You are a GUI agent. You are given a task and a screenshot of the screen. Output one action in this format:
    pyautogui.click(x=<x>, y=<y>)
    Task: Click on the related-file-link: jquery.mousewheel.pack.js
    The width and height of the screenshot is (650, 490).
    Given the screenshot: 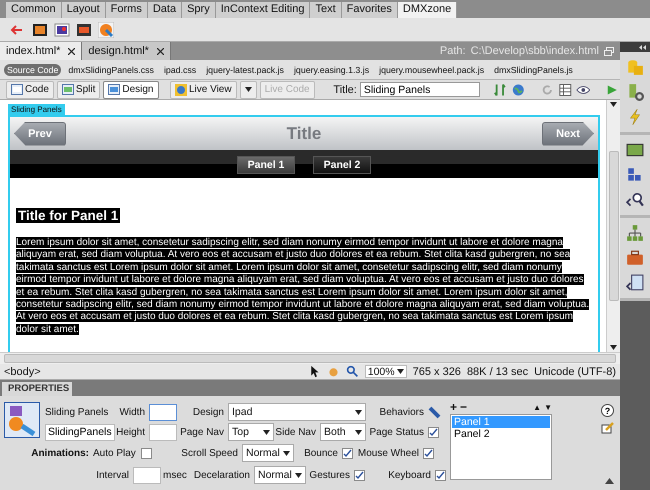 What is the action you would take?
    pyautogui.click(x=432, y=70)
    